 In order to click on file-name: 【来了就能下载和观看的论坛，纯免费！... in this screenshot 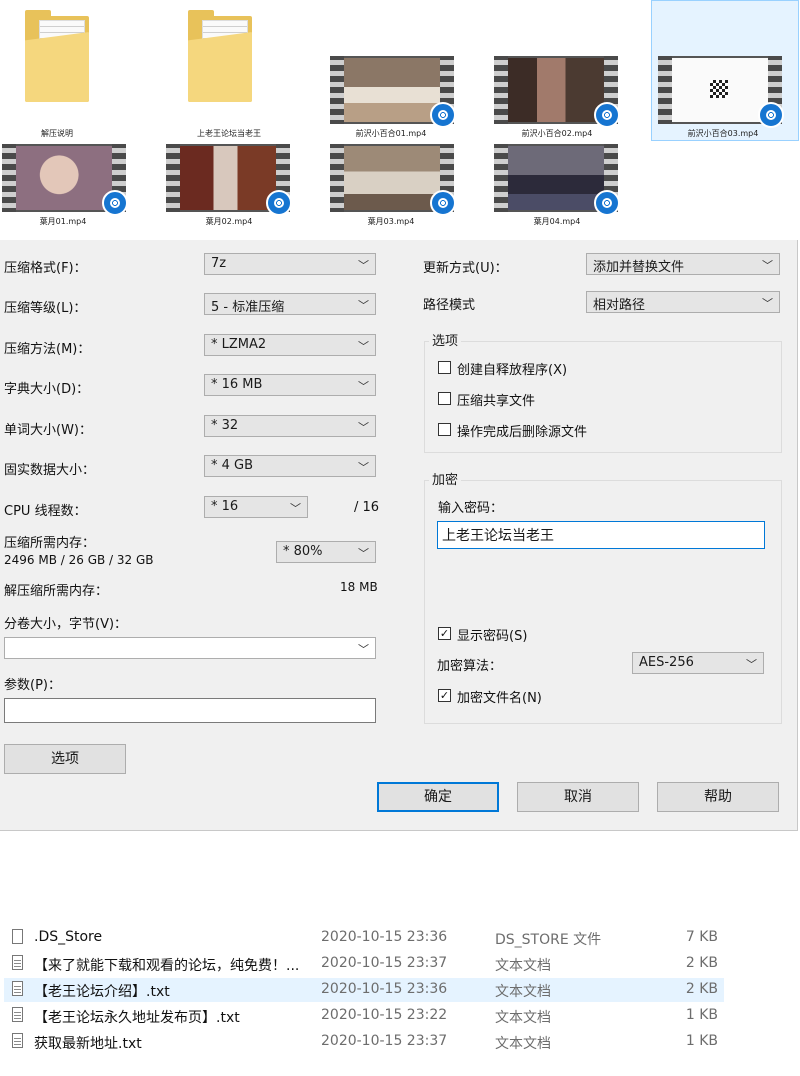, I will do `click(167, 966)`.